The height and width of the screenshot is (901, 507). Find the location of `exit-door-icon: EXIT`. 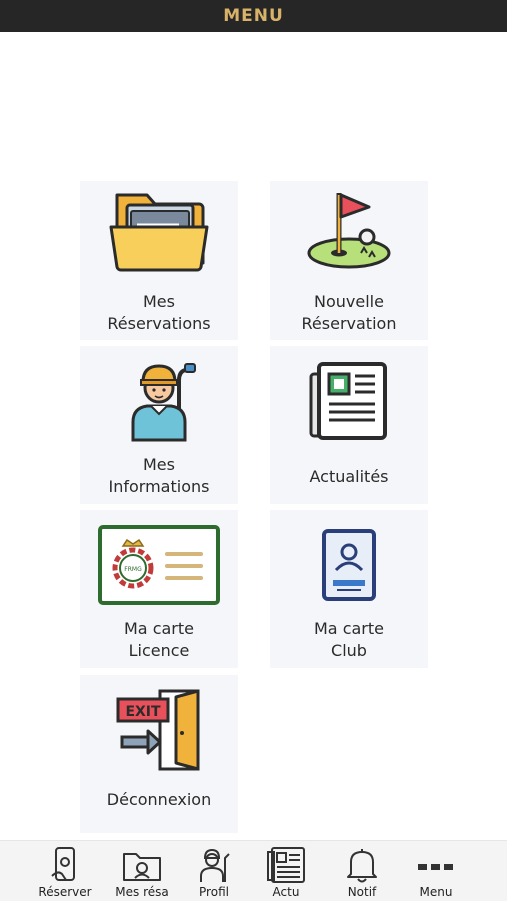

exit-door-icon: EXIT is located at coordinates (159, 732).